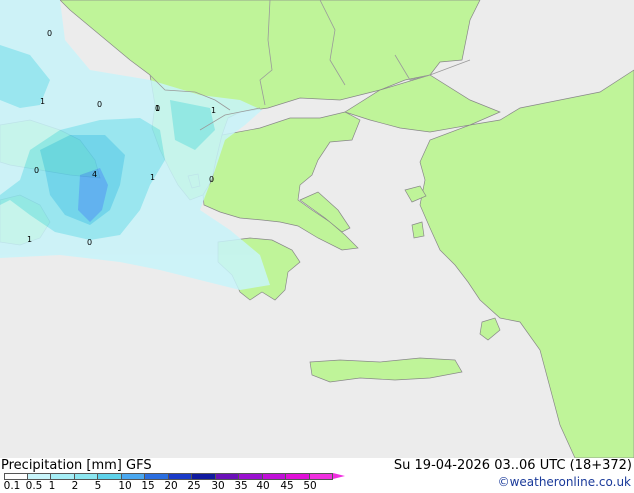  Describe the element at coordinates (148, 486) in the screenshot. I see `legend-tick-label: 15` at that location.